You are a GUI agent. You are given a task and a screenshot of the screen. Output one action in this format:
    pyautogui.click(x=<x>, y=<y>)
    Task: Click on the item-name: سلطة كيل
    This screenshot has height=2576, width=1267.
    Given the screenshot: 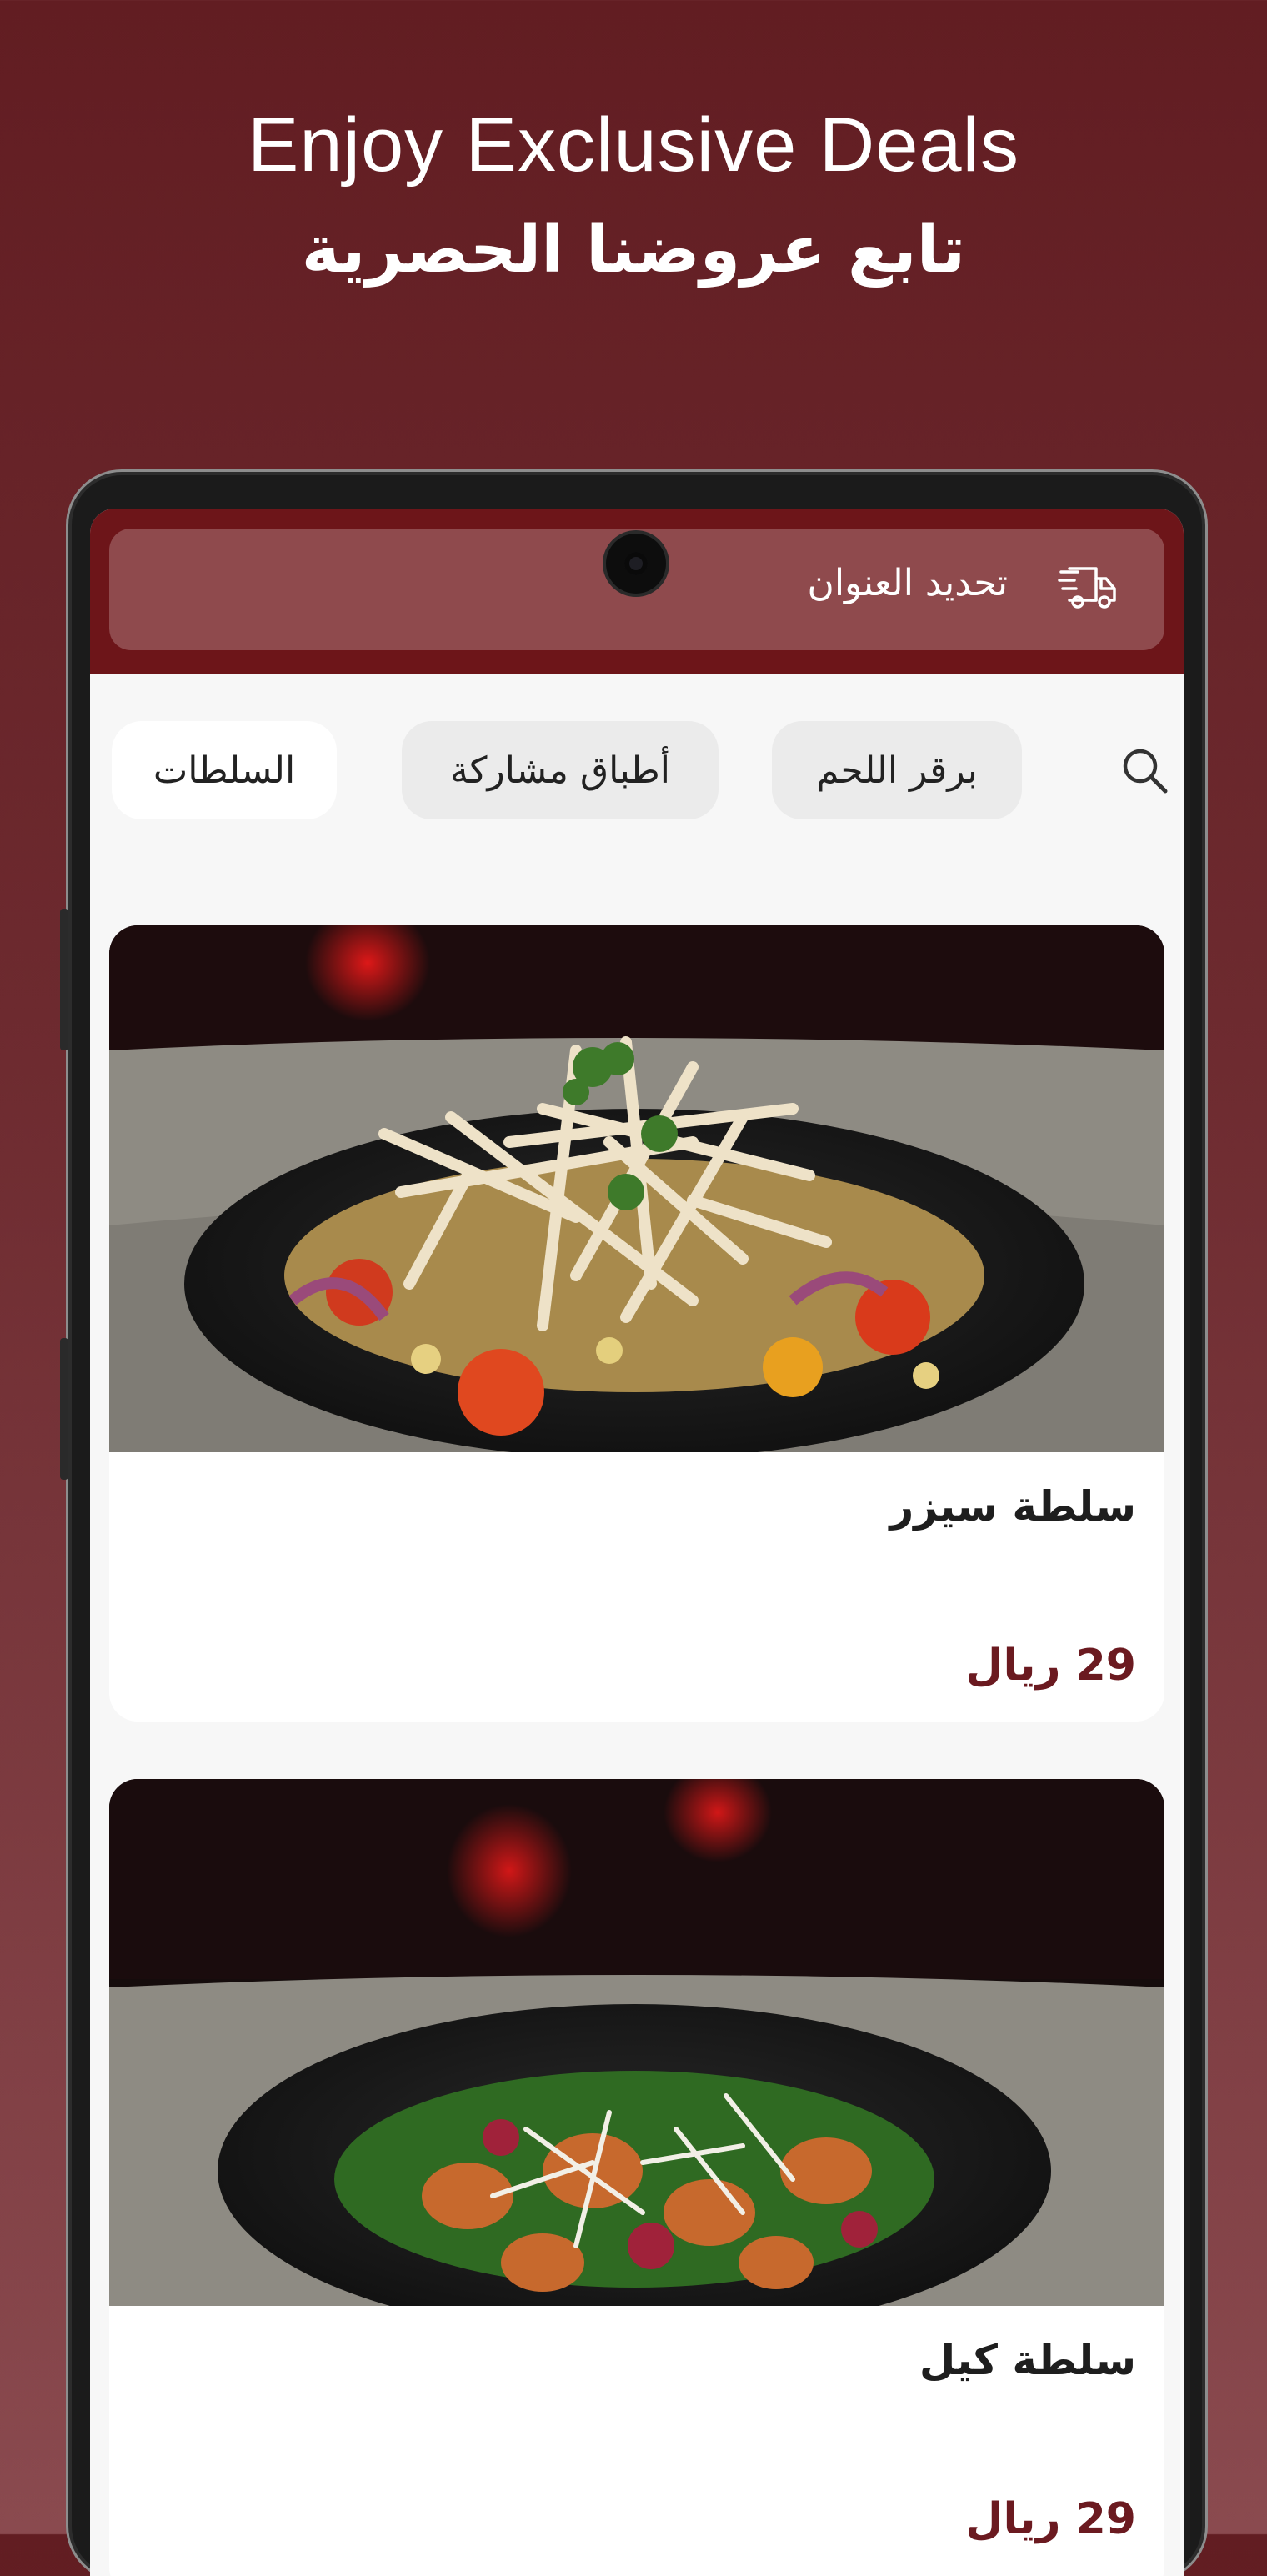 What is the action you would take?
    pyautogui.click(x=1027, y=2360)
    